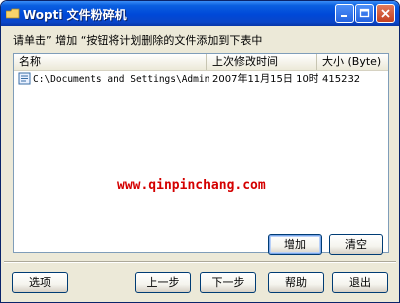 Image resolution: width=400 pixels, height=303 pixels. Describe the element at coordinates (360, 282) in the screenshot. I see `exit-button: 退出` at that location.